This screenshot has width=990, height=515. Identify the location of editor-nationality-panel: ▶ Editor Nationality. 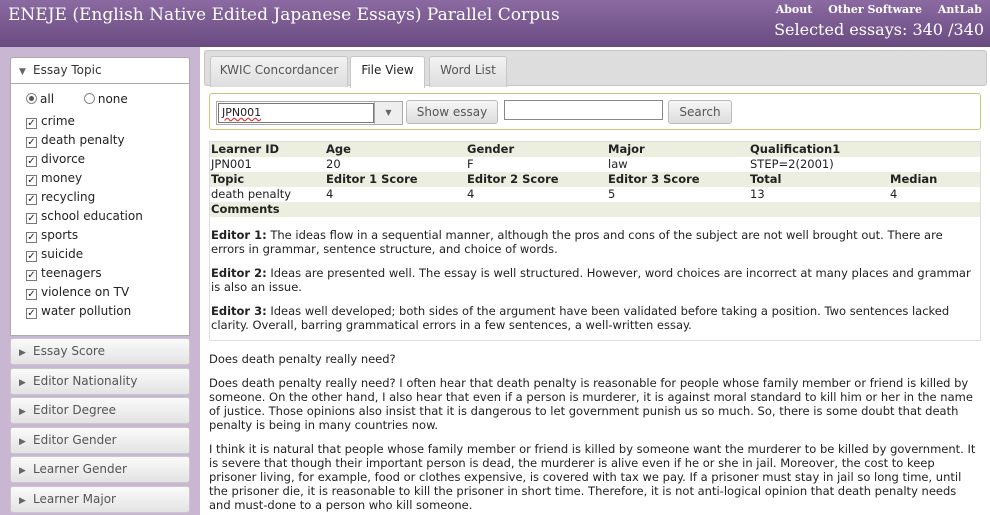
(100, 381).